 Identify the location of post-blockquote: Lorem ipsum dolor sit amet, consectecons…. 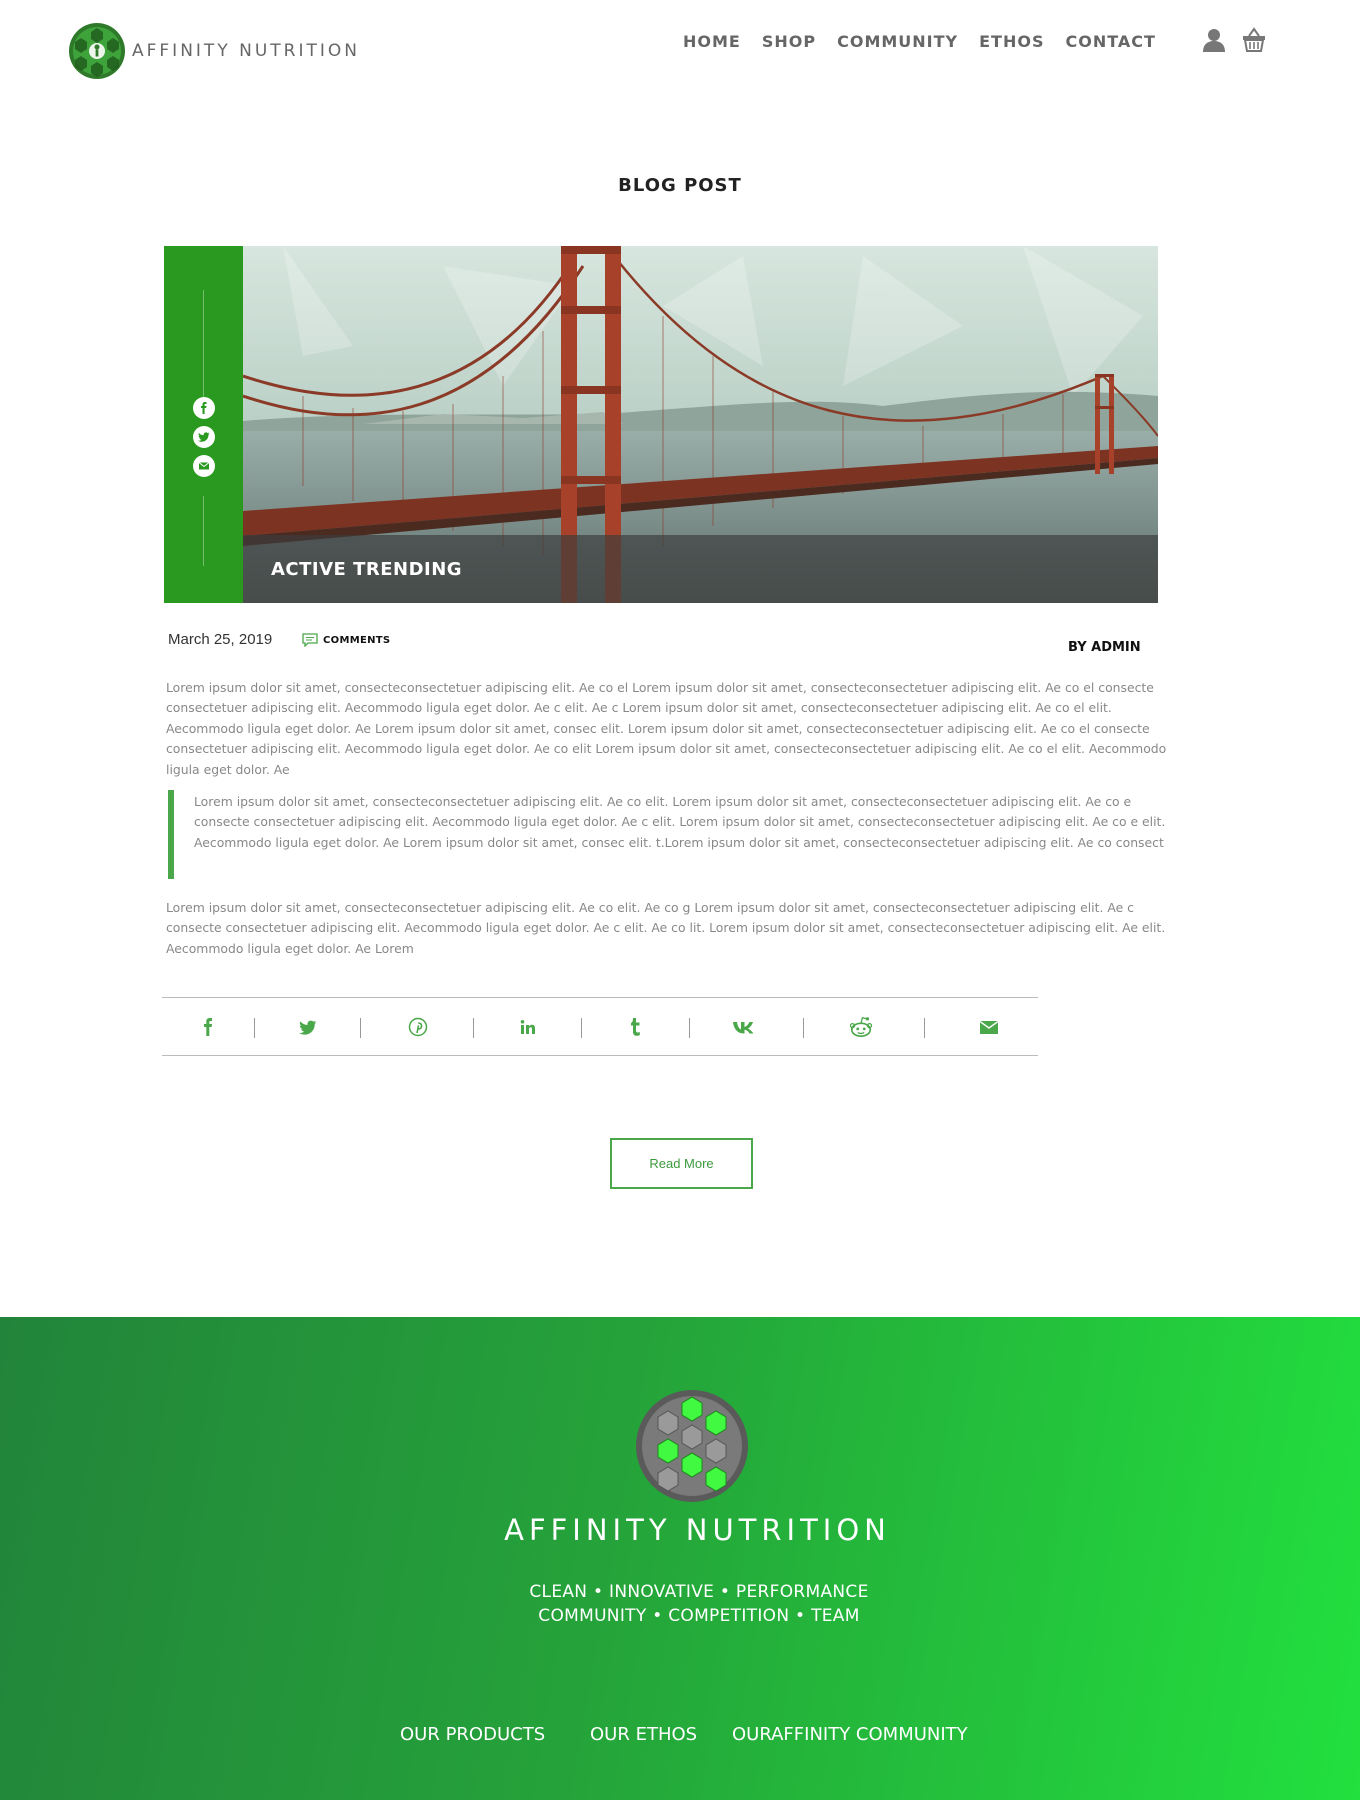
(680, 822).